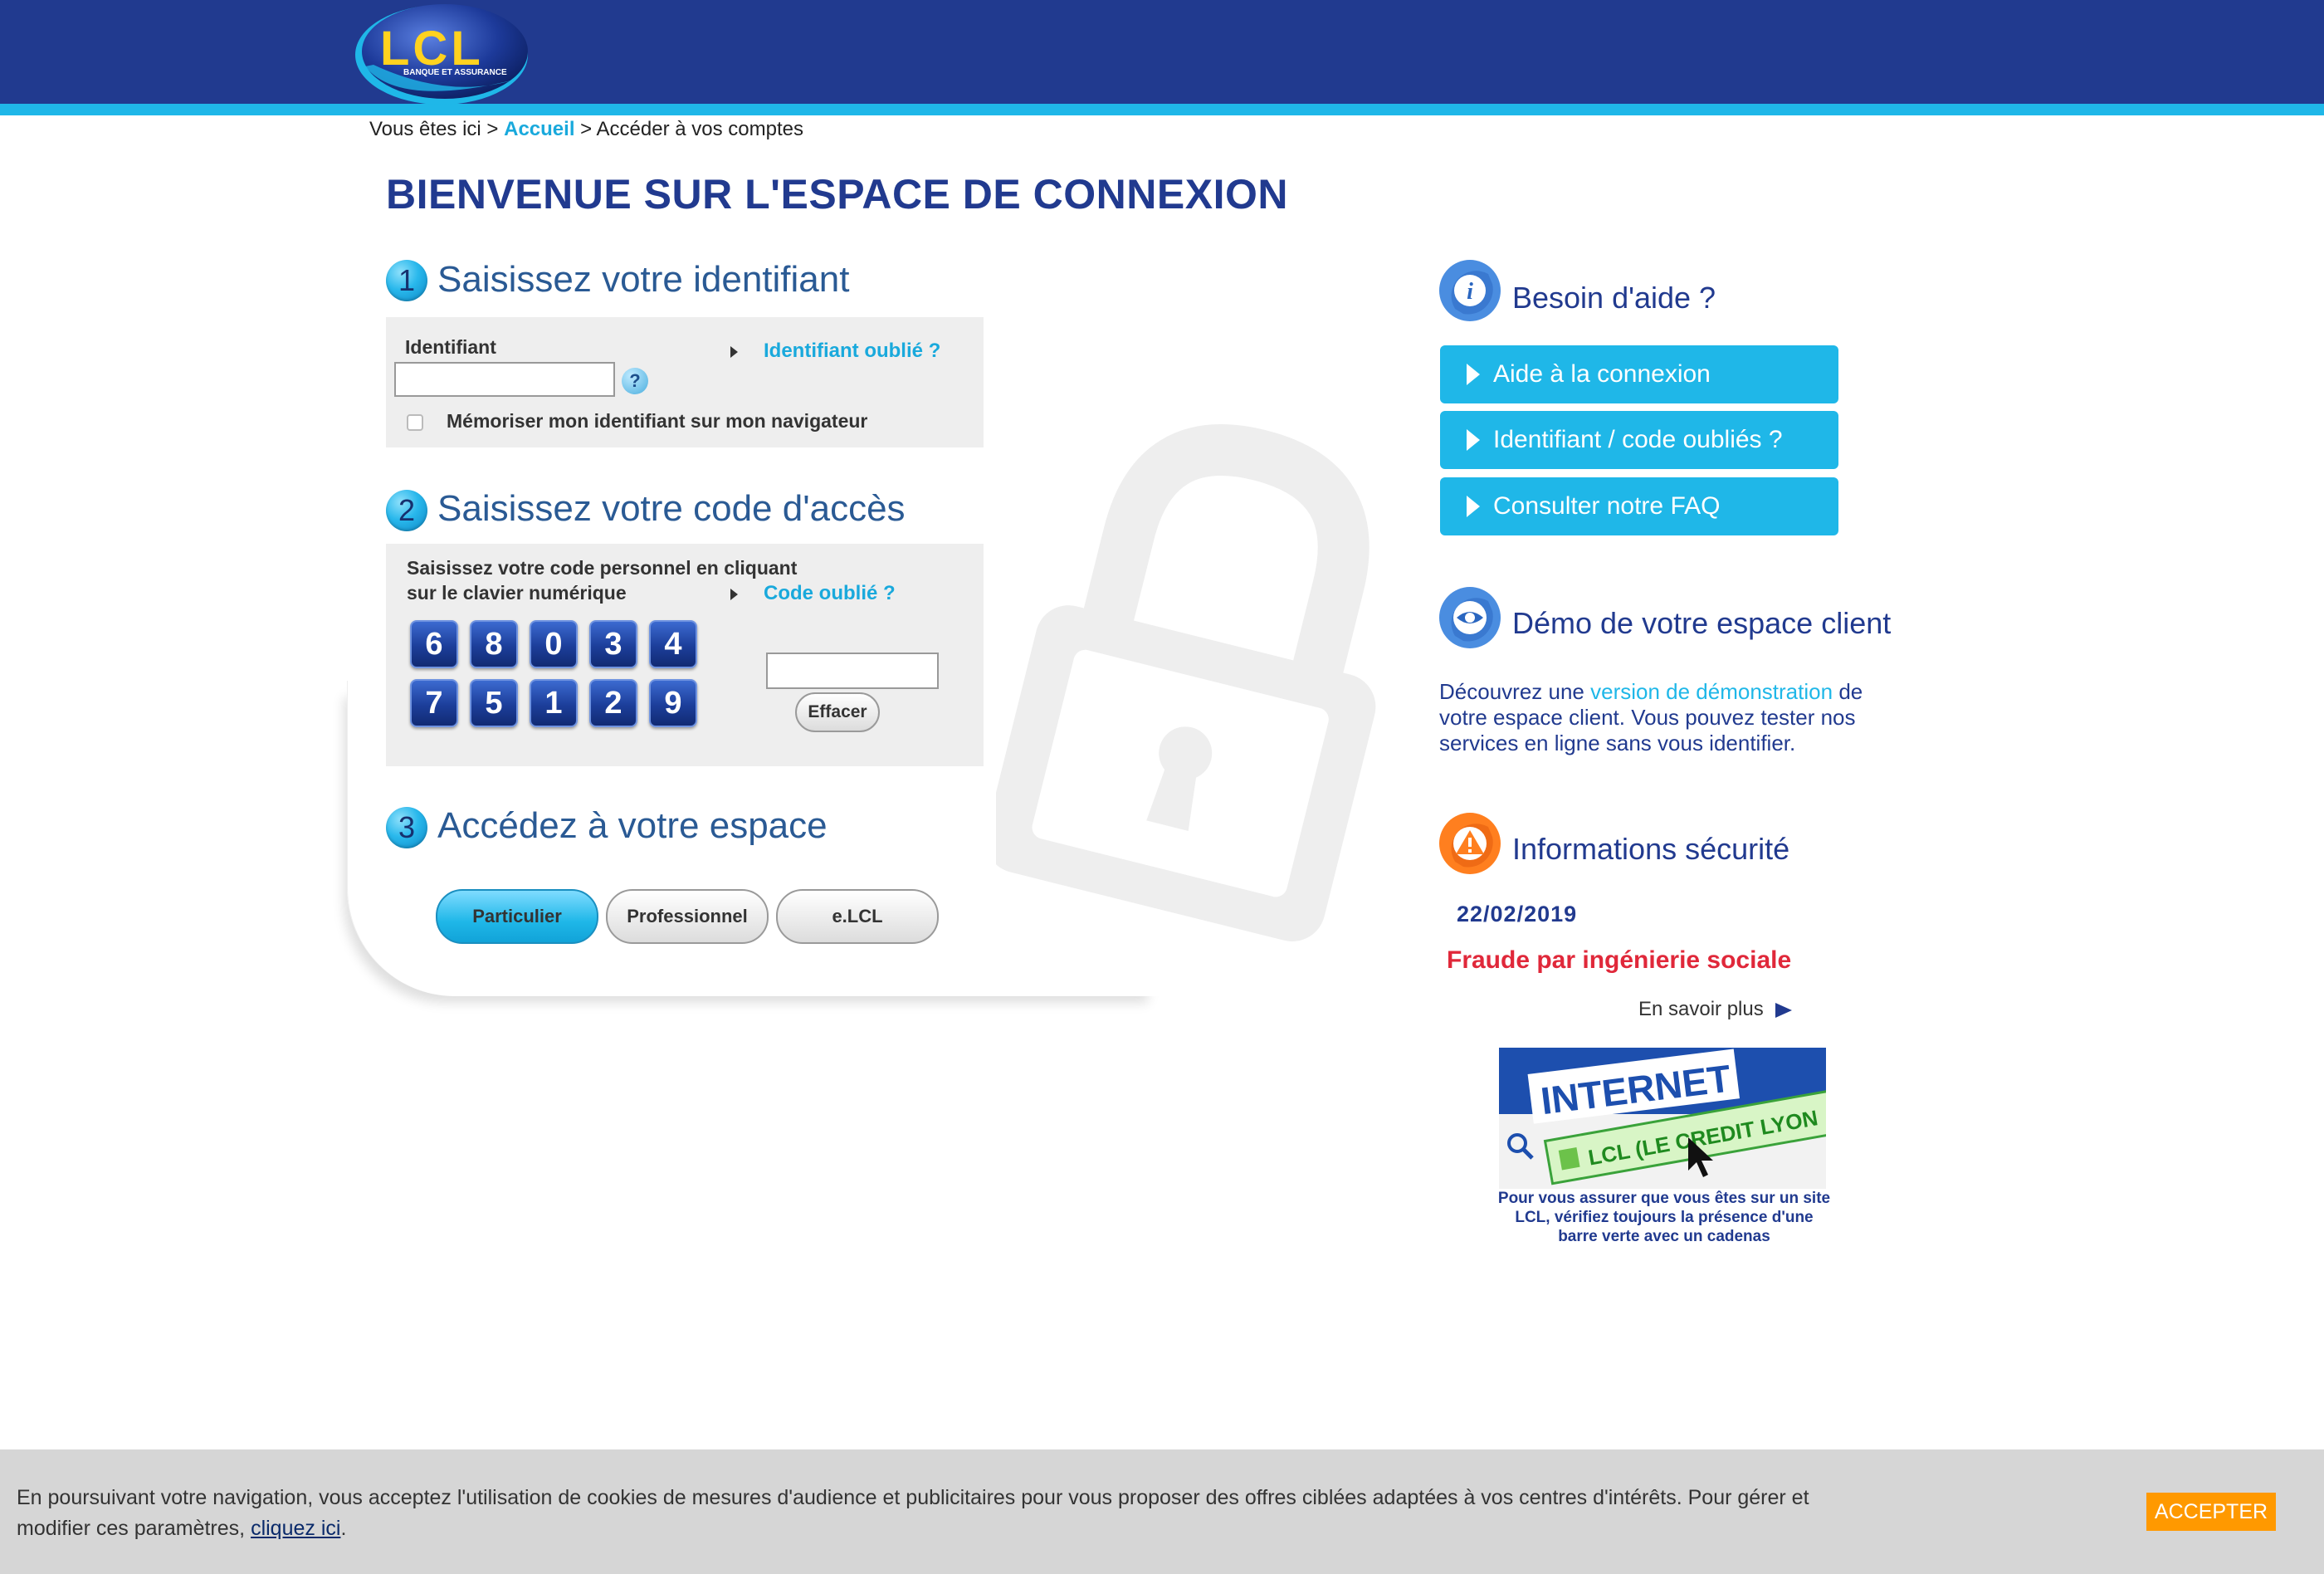 The image size is (2324, 1574). I want to click on forgot-code-link: Code oublié ?, so click(830, 594).